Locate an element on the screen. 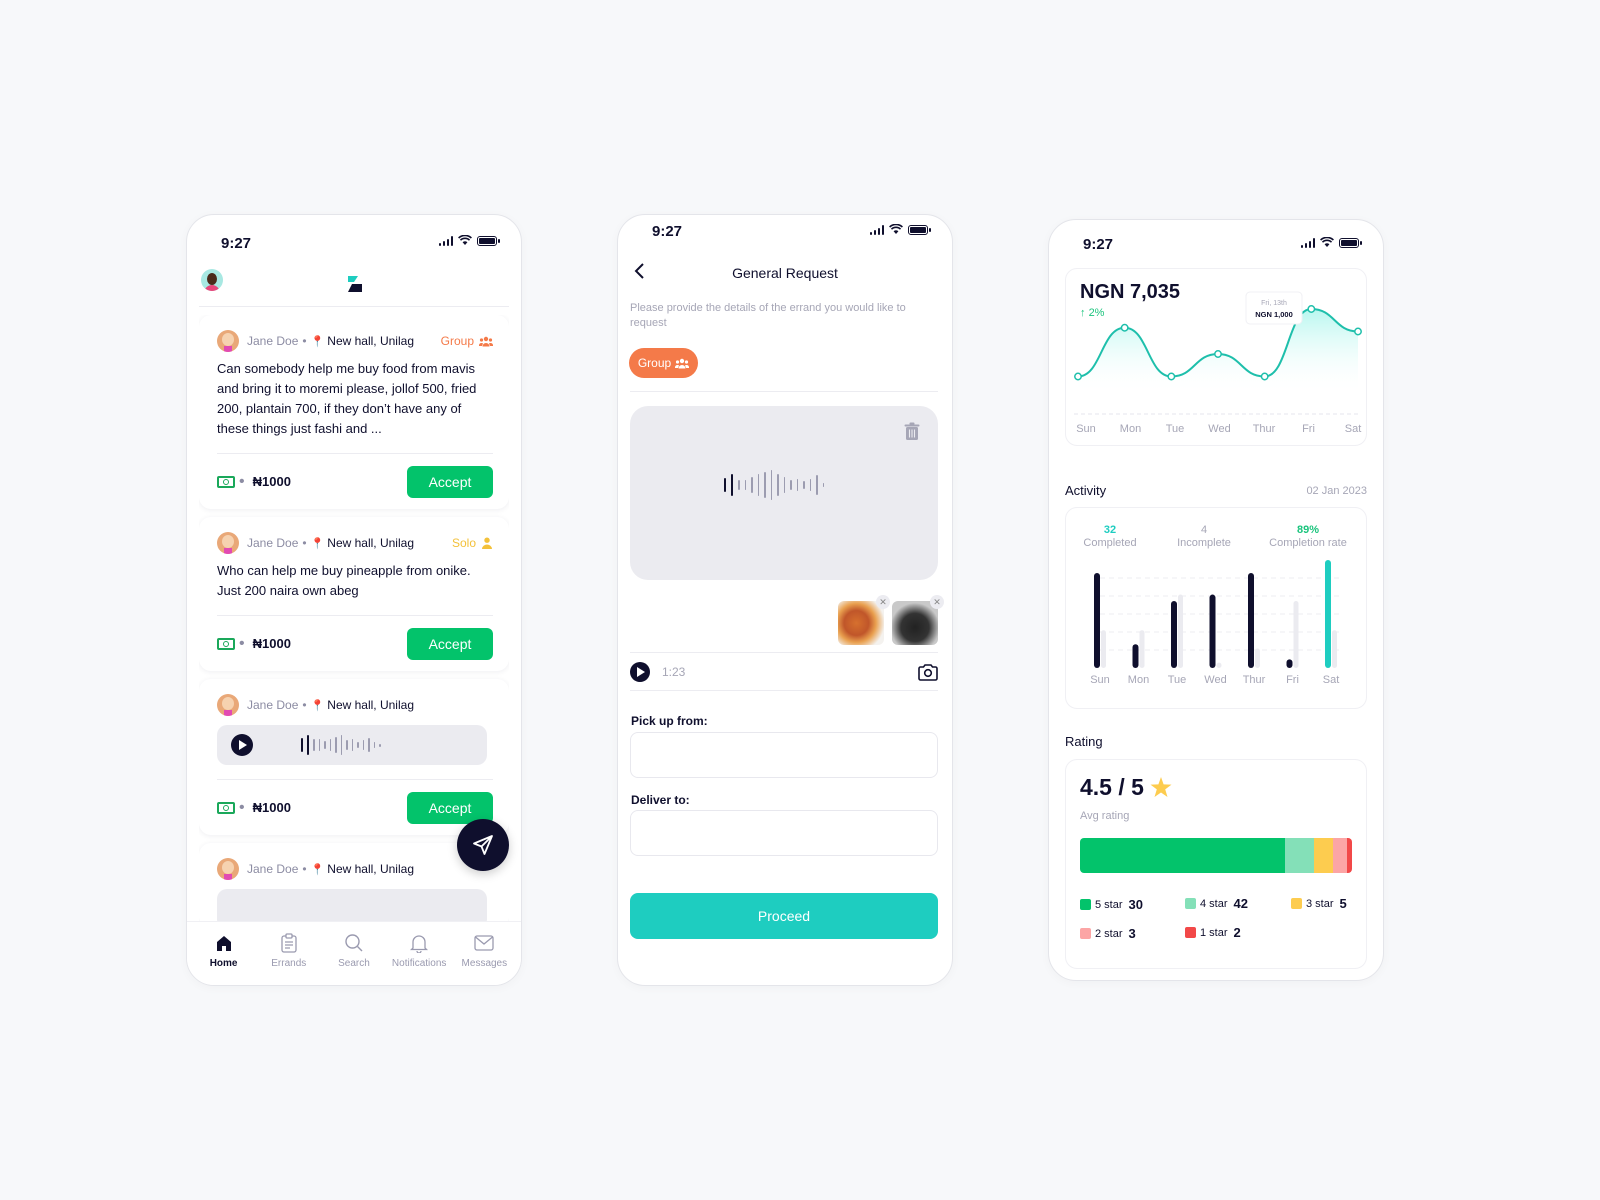  legend-label: 5 star is located at coordinates (1109, 904).